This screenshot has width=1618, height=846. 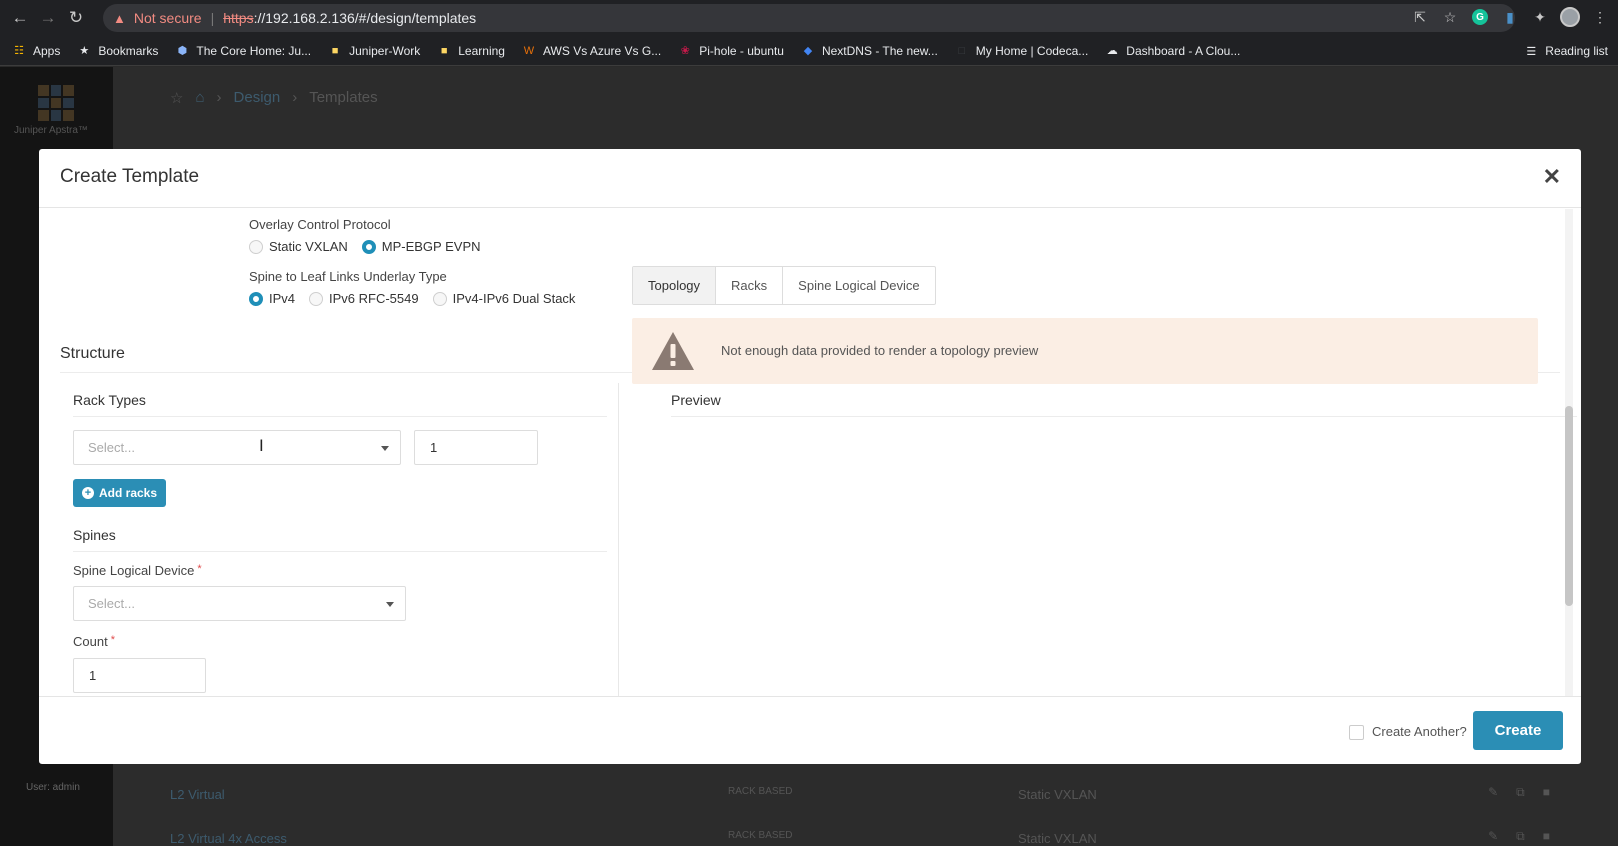 What do you see at coordinates (117, 51) in the screenshot?
I see `bookmark-item: ★ Bookmarks` at bounding box center [117, 51].